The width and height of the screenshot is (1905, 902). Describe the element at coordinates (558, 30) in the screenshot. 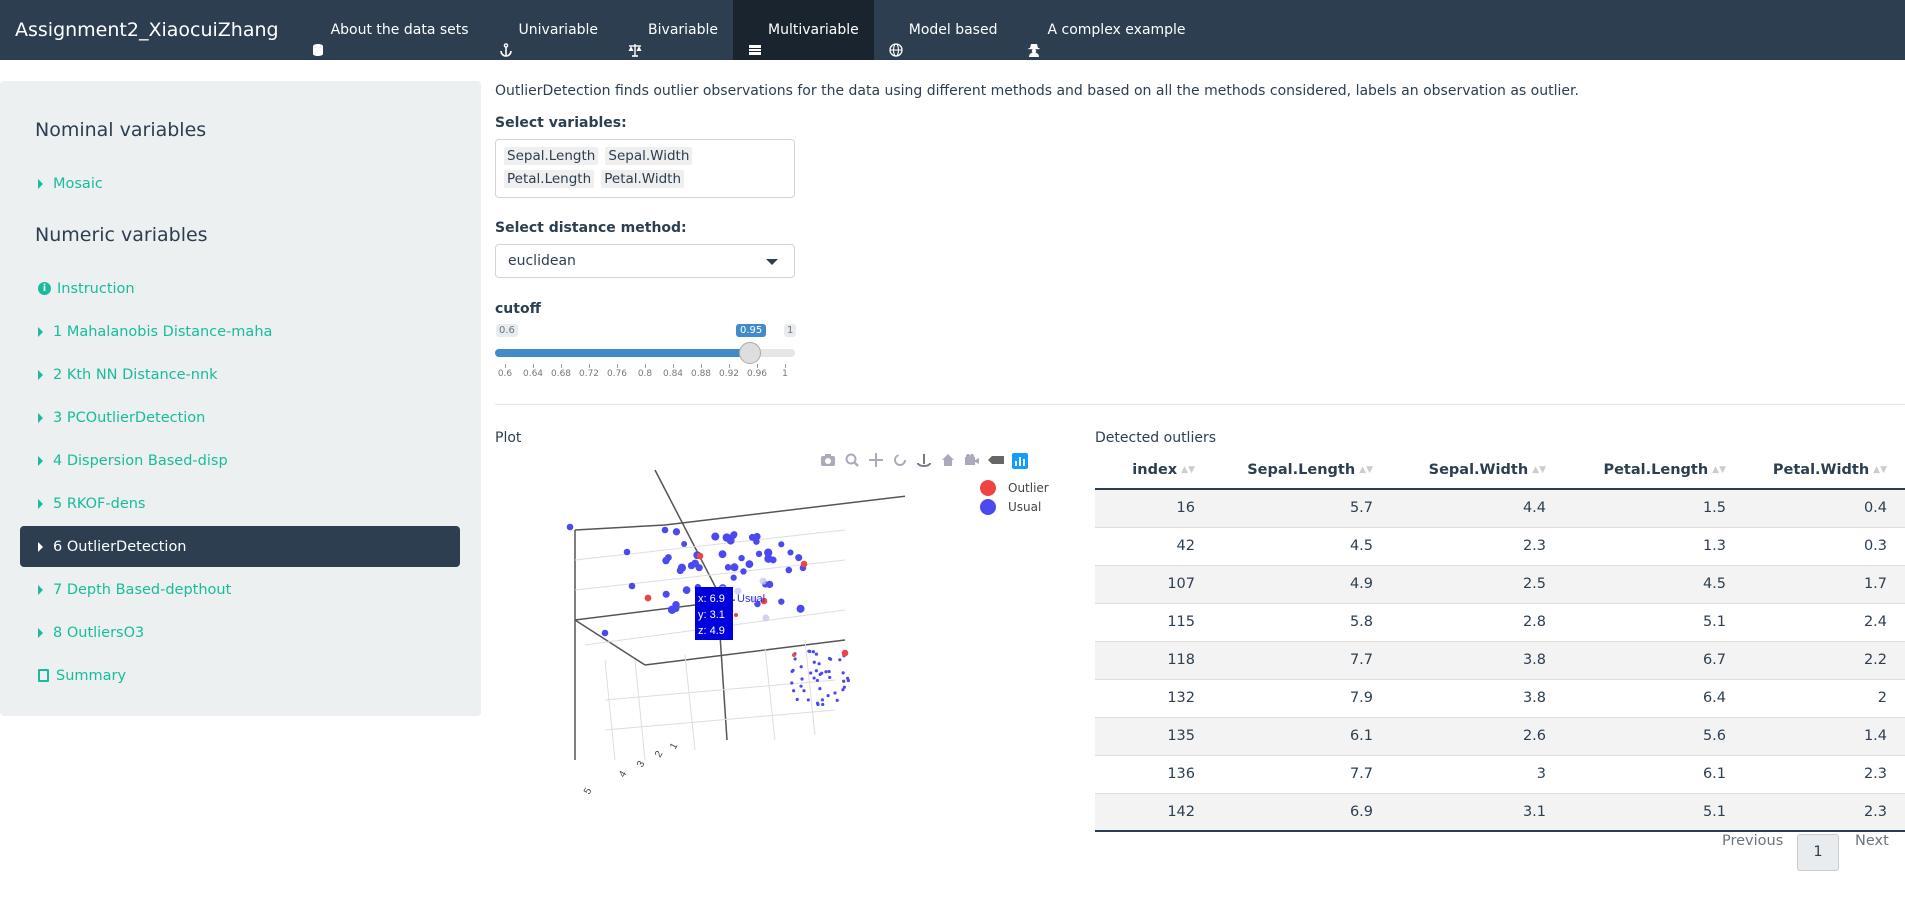

I see `nav-label: Univariable` at that location.